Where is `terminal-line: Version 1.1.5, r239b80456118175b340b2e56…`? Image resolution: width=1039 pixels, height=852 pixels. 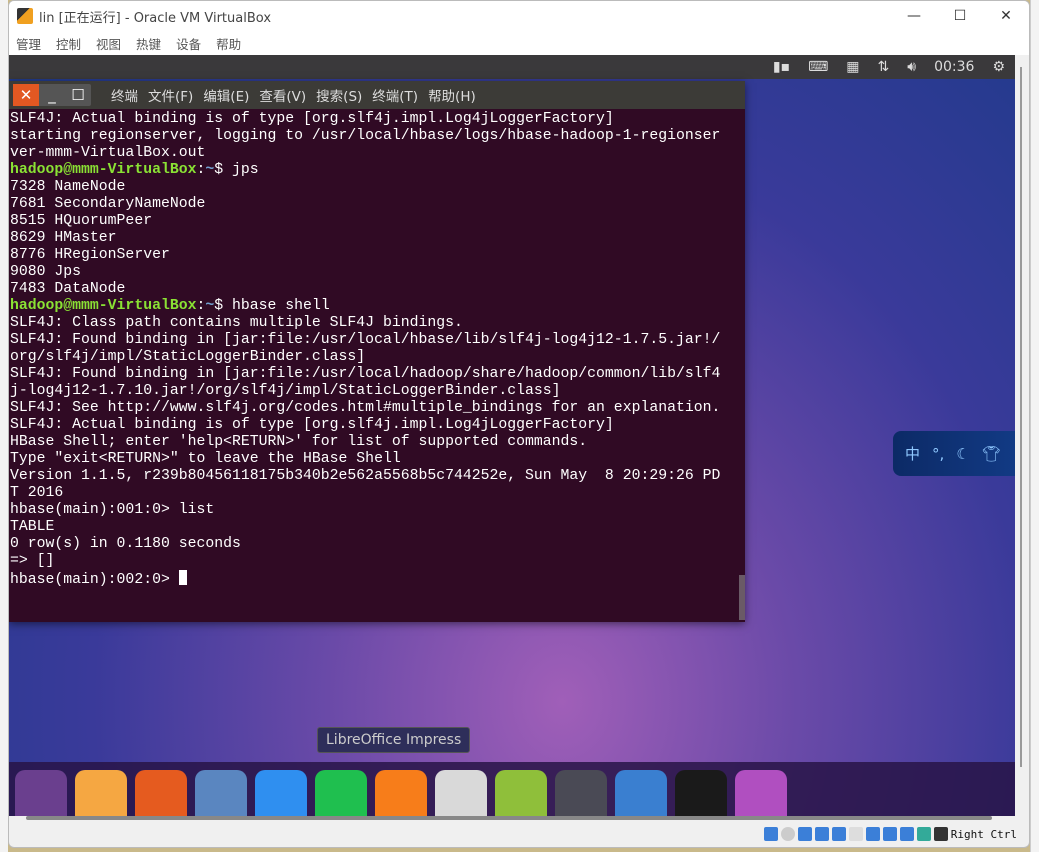
terminal-line: Version 1.1.5, r239b80456118175b340b2e56… is located at coordinates (365, 476).